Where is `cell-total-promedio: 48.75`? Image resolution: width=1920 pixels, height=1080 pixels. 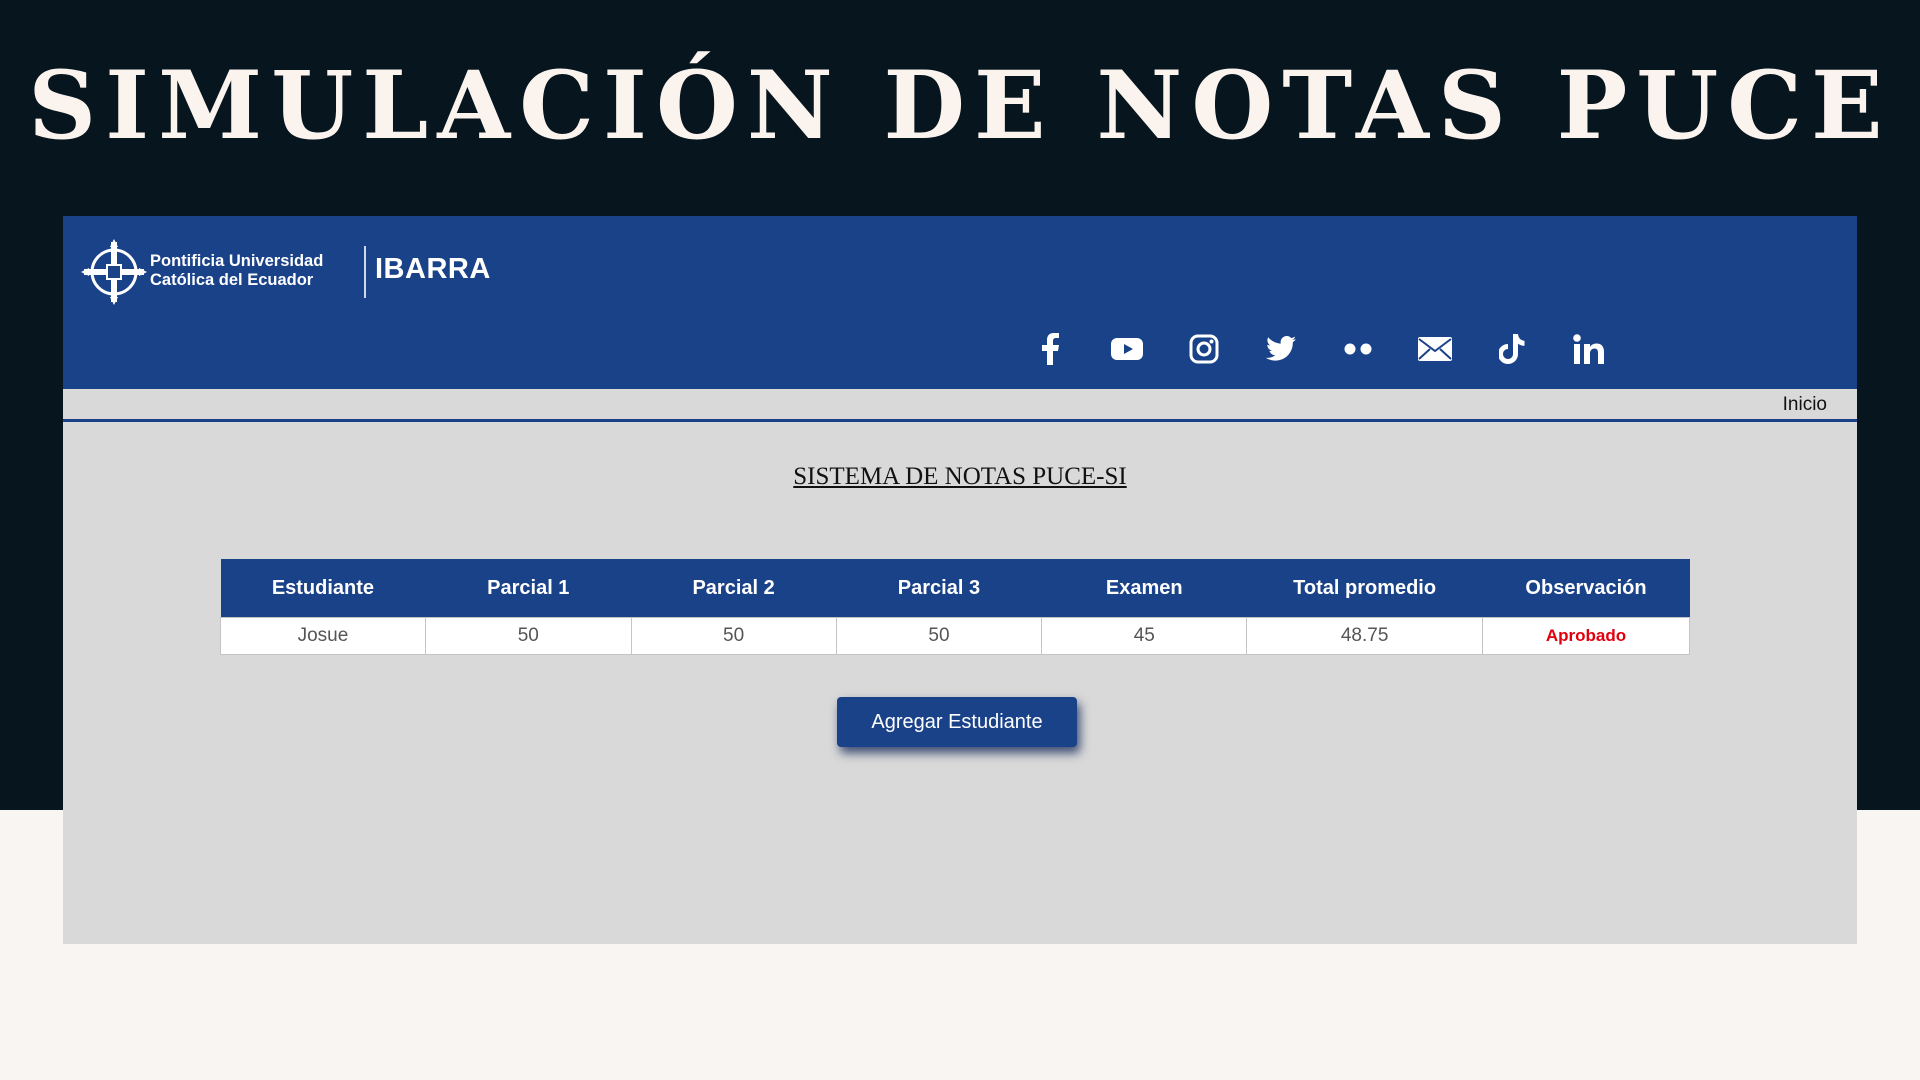 cell-total-promedio: 48.75 is located at coordinates (1365, 636).